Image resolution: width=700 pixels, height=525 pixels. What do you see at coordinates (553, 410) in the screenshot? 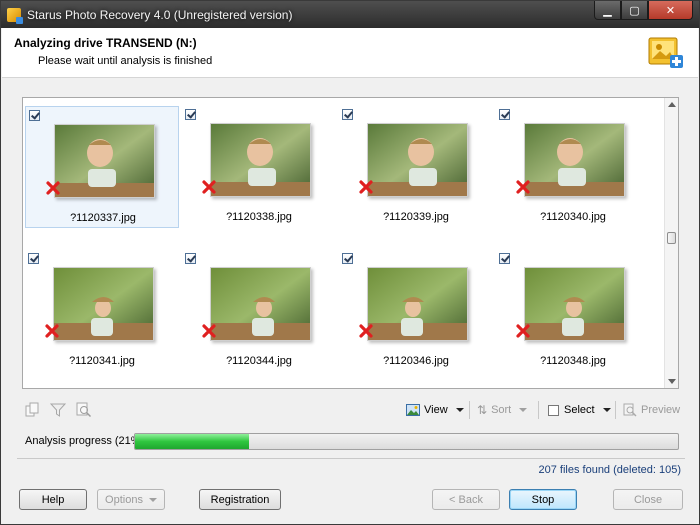
I see `select-checkbox-icon` at bounding box center [553, 410].